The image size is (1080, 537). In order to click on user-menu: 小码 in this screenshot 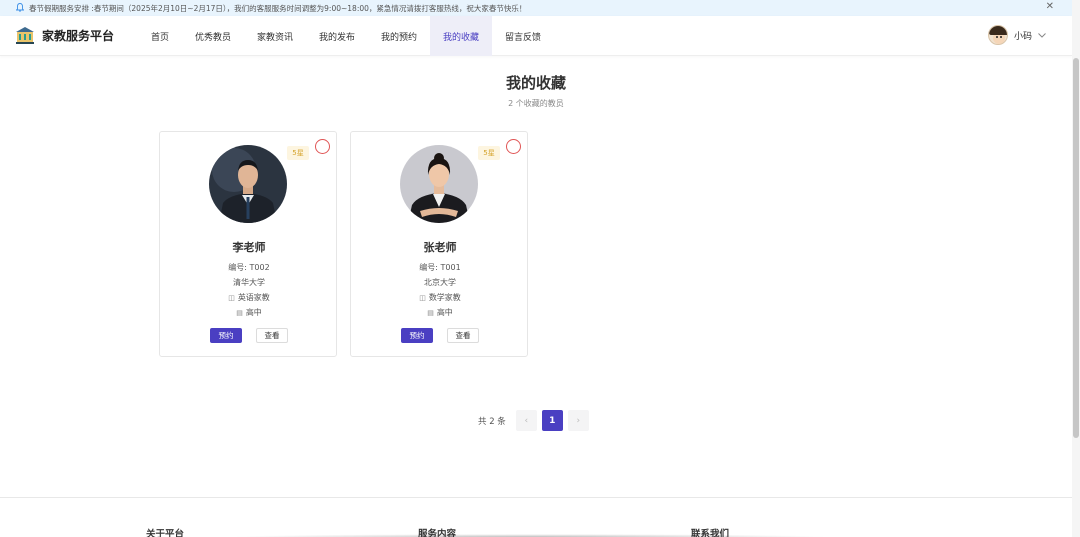, I will do `click(1016, 35)`.